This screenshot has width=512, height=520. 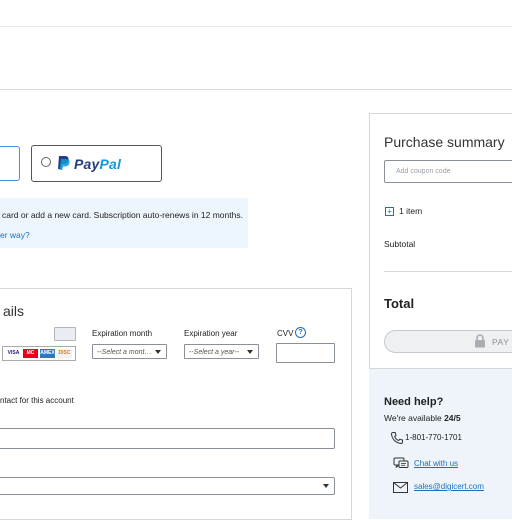 What do you see at coordinates (64, 163) in the screenshot?
I see `paypal-icon` at bounding box center [64, 163].